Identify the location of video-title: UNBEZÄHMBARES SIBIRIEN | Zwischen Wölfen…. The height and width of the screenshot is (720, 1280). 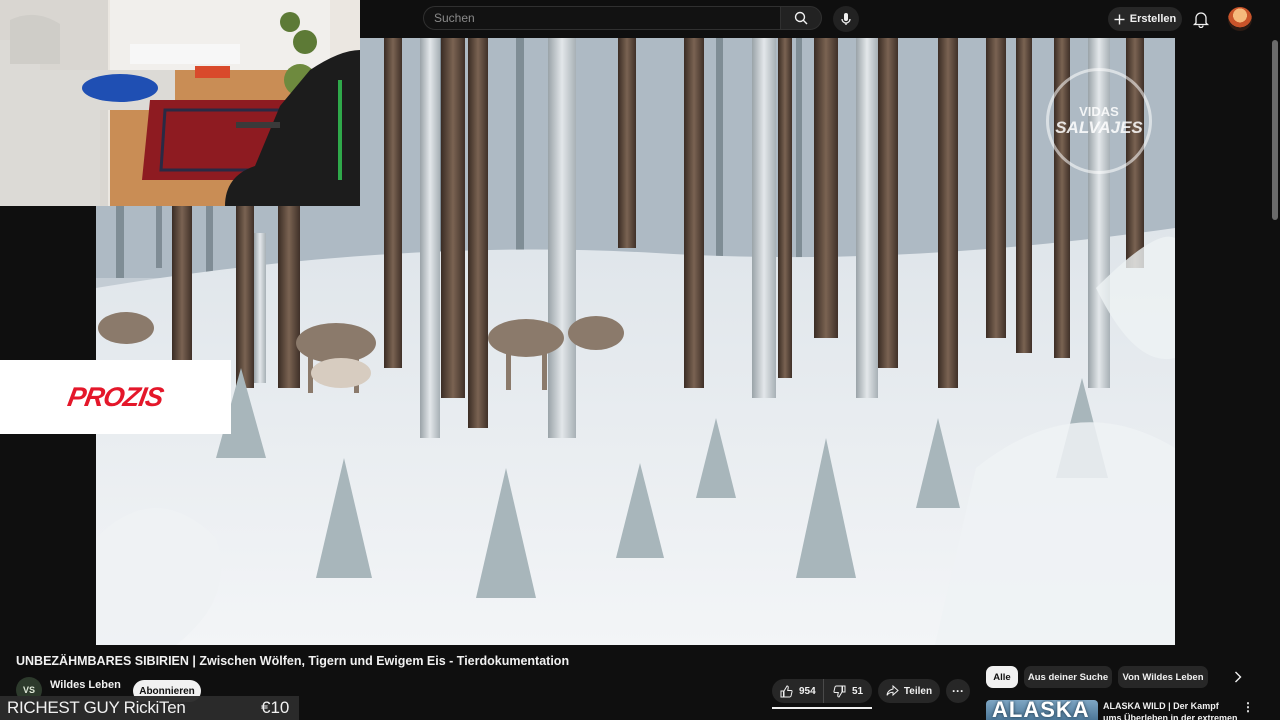
(293, 661).